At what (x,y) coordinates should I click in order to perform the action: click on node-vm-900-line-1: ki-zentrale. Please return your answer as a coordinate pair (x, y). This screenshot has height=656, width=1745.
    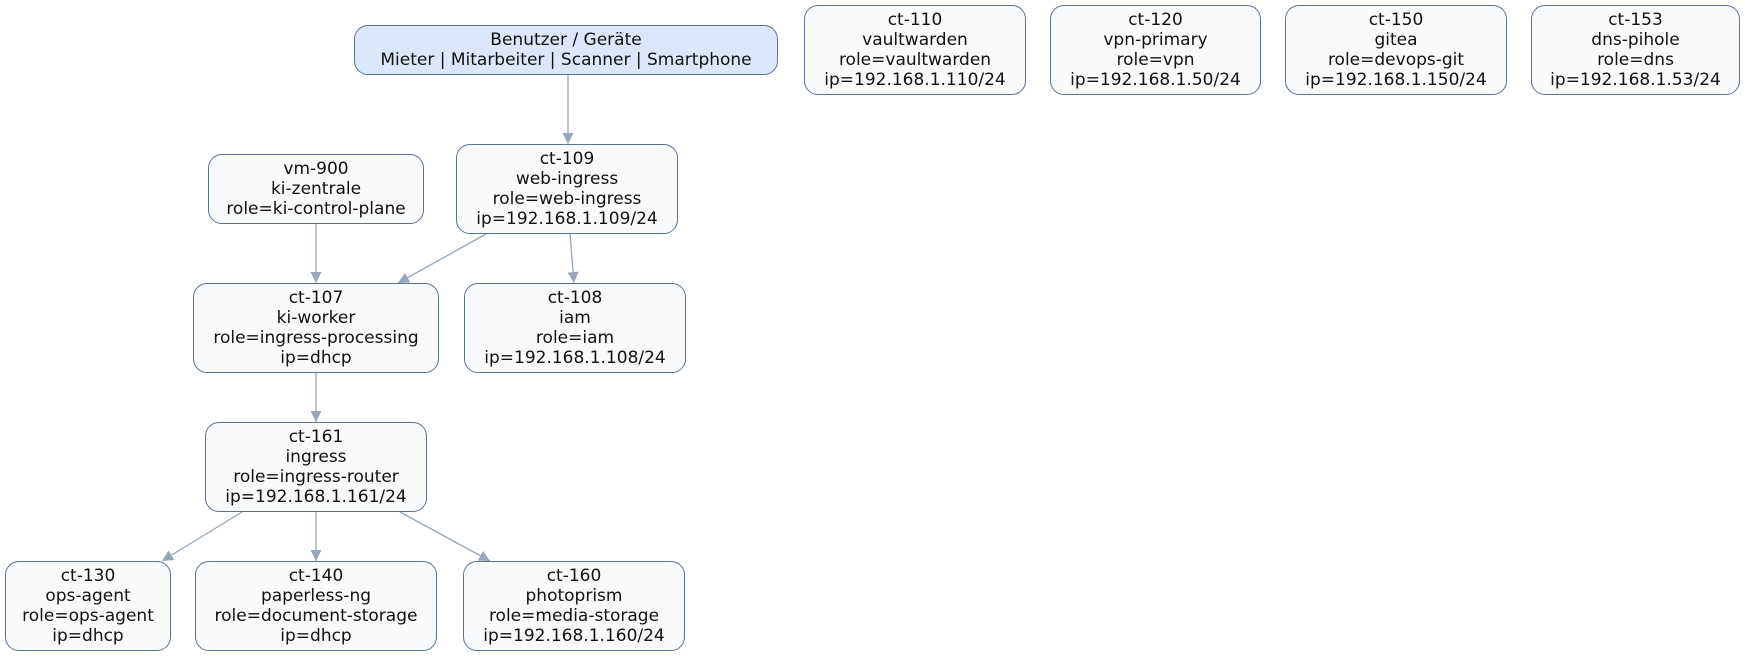
    Looking at the image, I should click on (316, 189).